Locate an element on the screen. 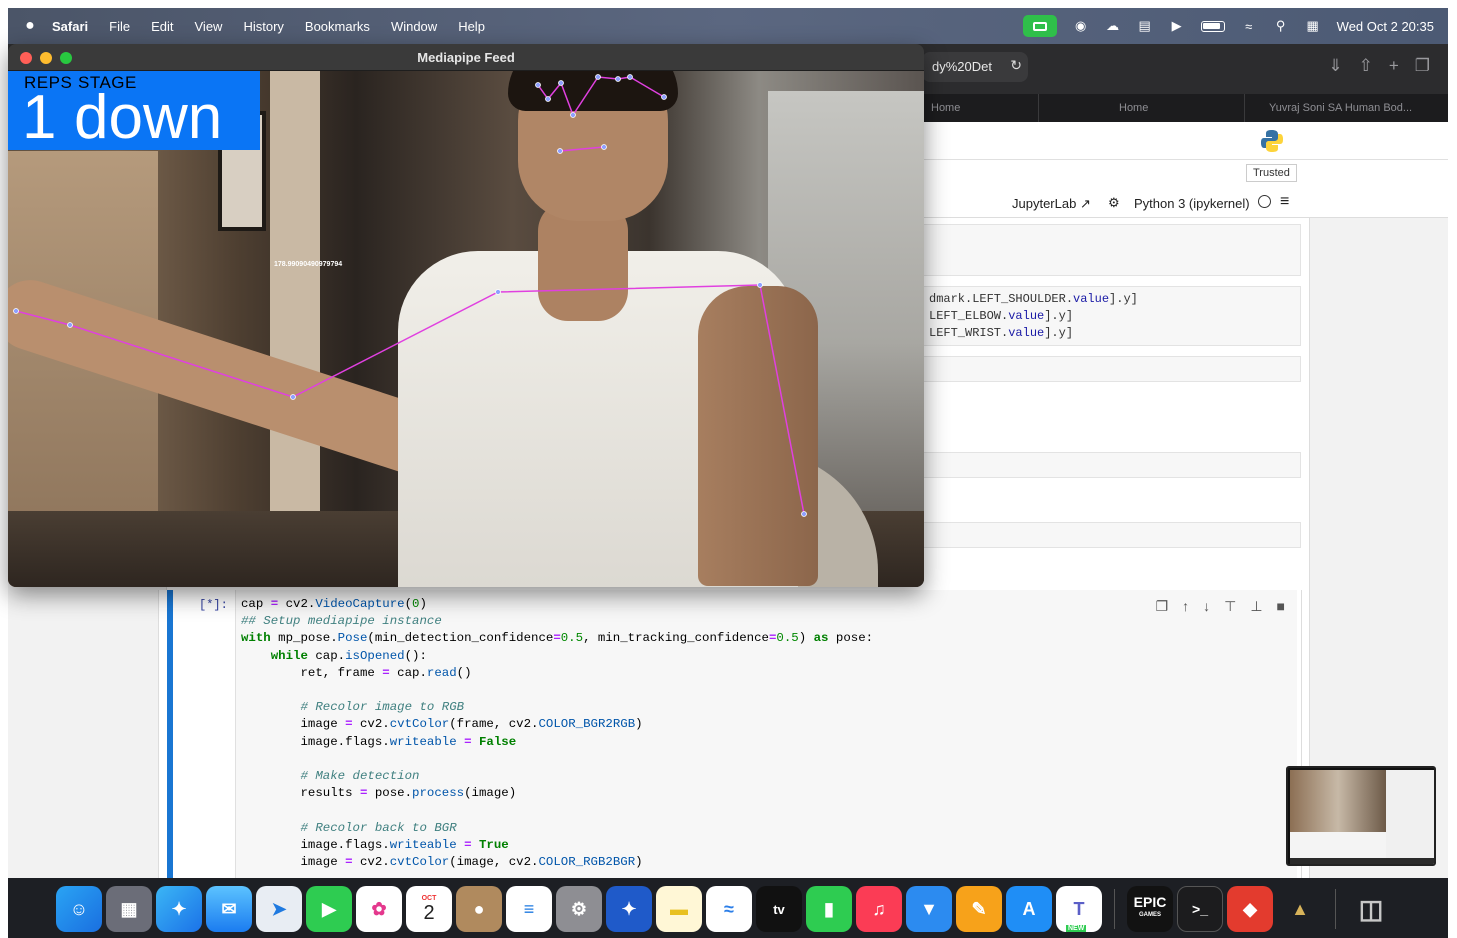 The height and width of the screenshot is (938, 1457). spotlight-search-icon: ⚲ is located at coordinates (1281, 26).